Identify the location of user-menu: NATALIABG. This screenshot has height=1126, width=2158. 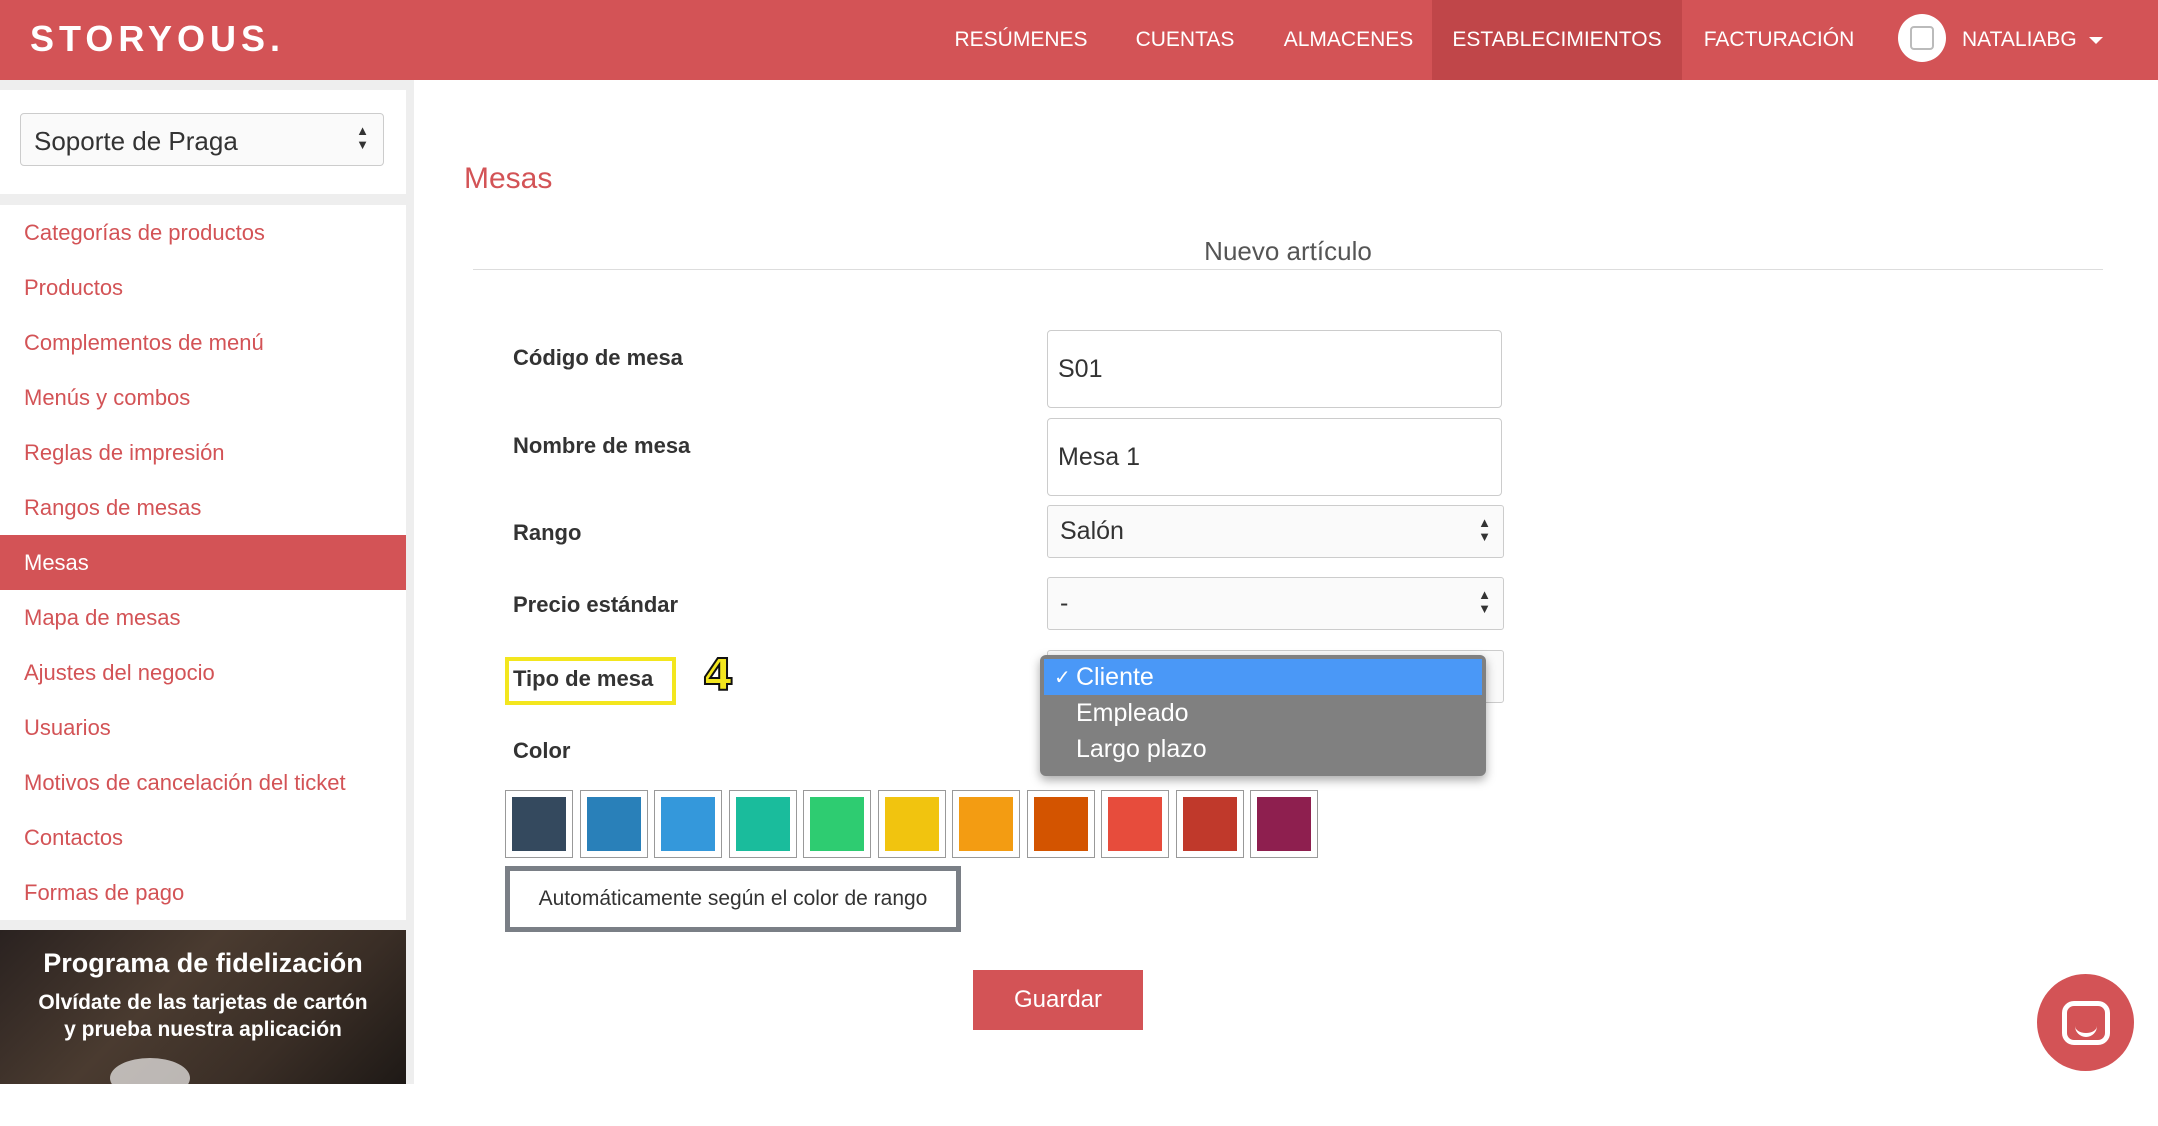
(2032, 40).